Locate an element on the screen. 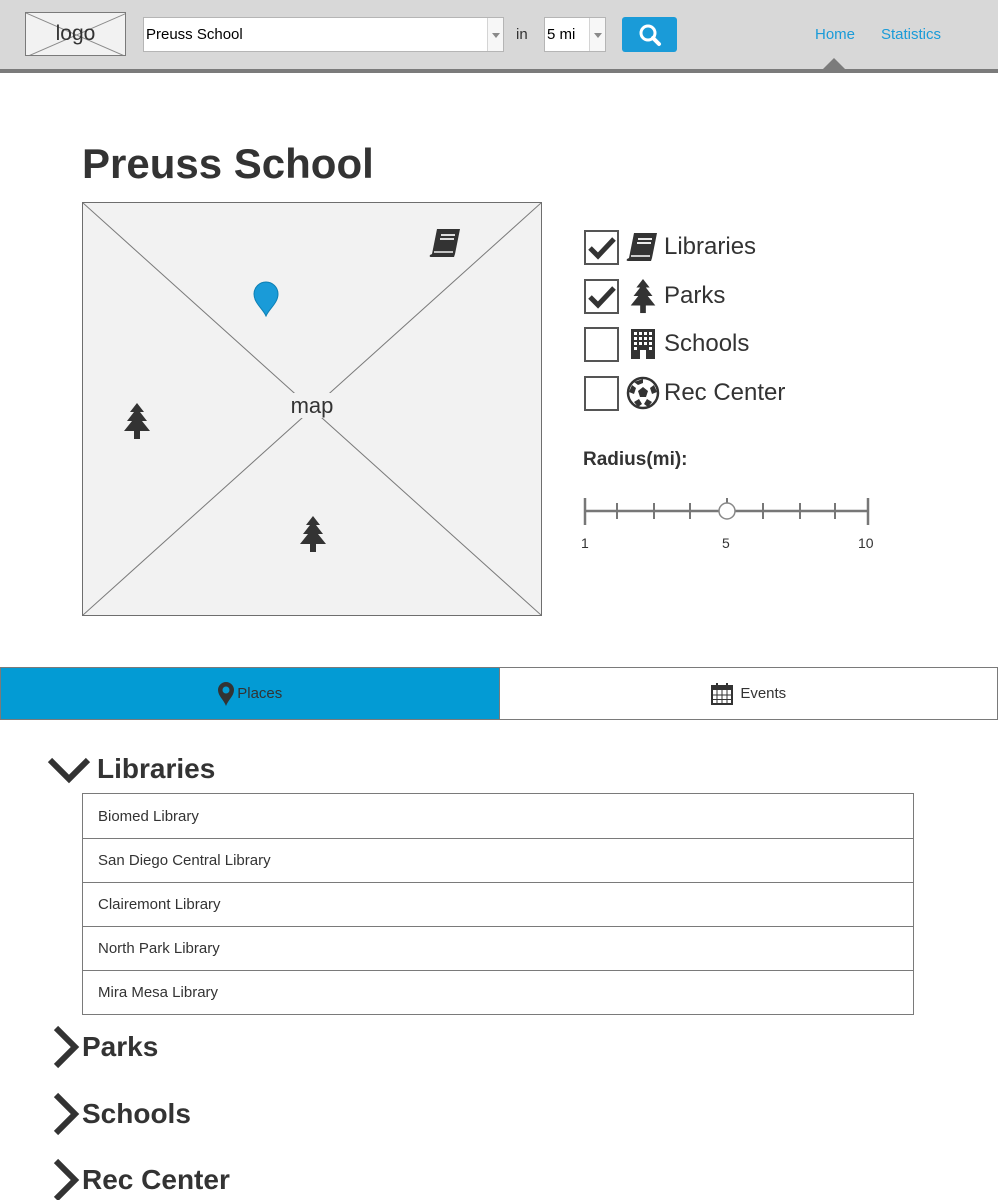  radius-slider: 1 5 10 is located at coordinates (728, 524).